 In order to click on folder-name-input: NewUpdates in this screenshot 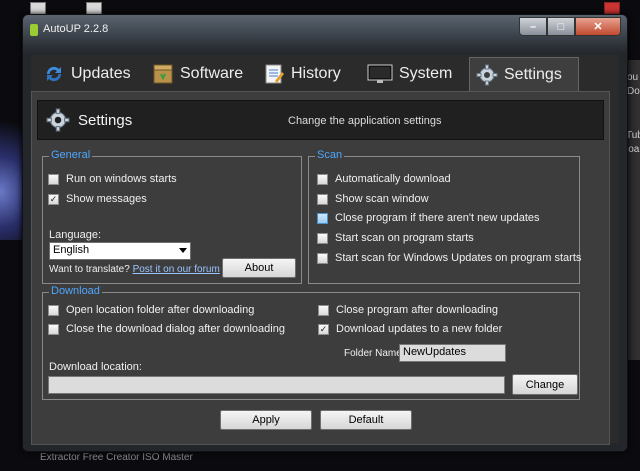, I will do `click(452, 353)`.